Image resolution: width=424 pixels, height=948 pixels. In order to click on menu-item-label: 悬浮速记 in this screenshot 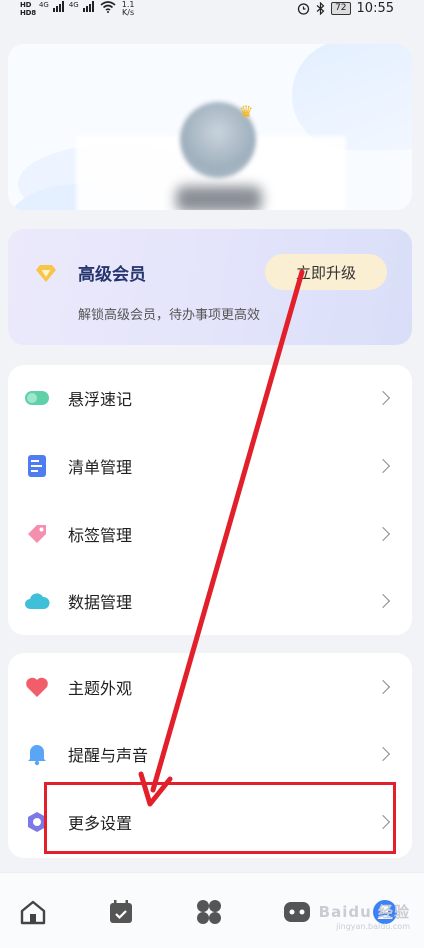, I will do `click(100, 399)`.